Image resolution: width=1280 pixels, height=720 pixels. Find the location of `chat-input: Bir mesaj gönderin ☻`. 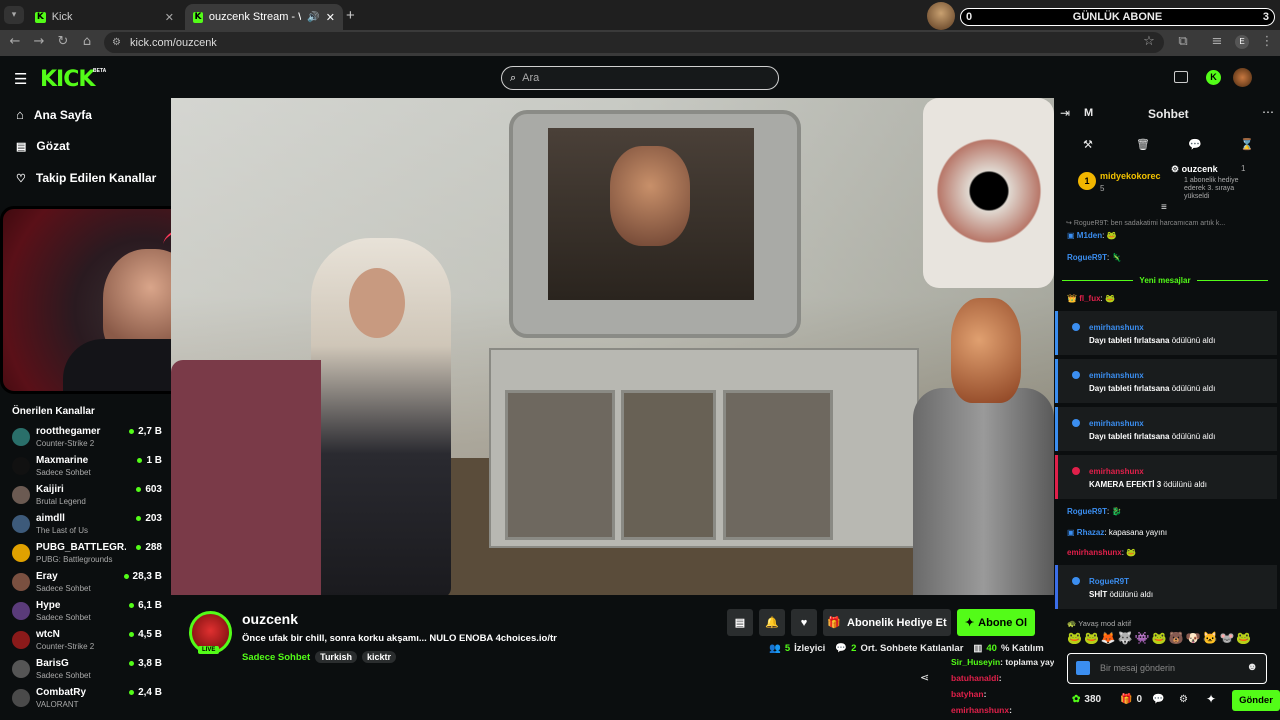

chat-input: Bir mesaj gönderin ☻ is located at coordinates (1167, 668).